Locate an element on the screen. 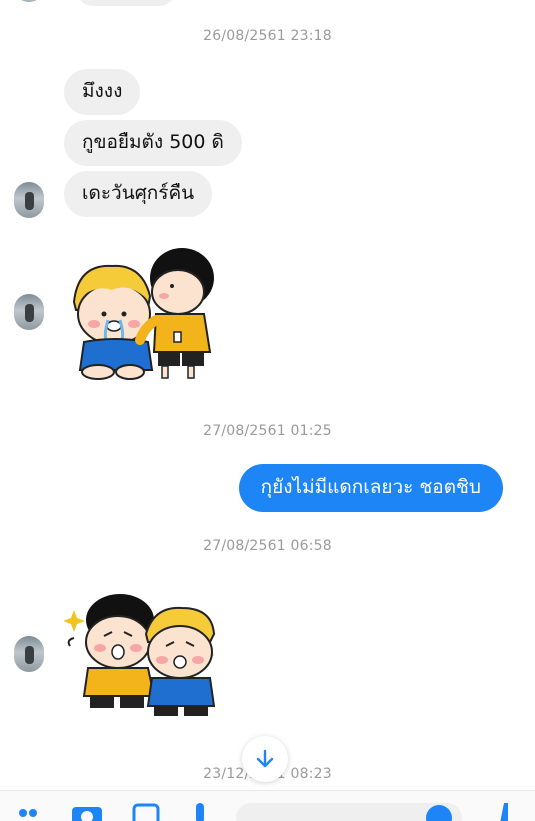 Image resolution: width=535 pixels, height=821 pixels. timestamp: 27/08/2561 01:25 is located at coordinates (267, 431).